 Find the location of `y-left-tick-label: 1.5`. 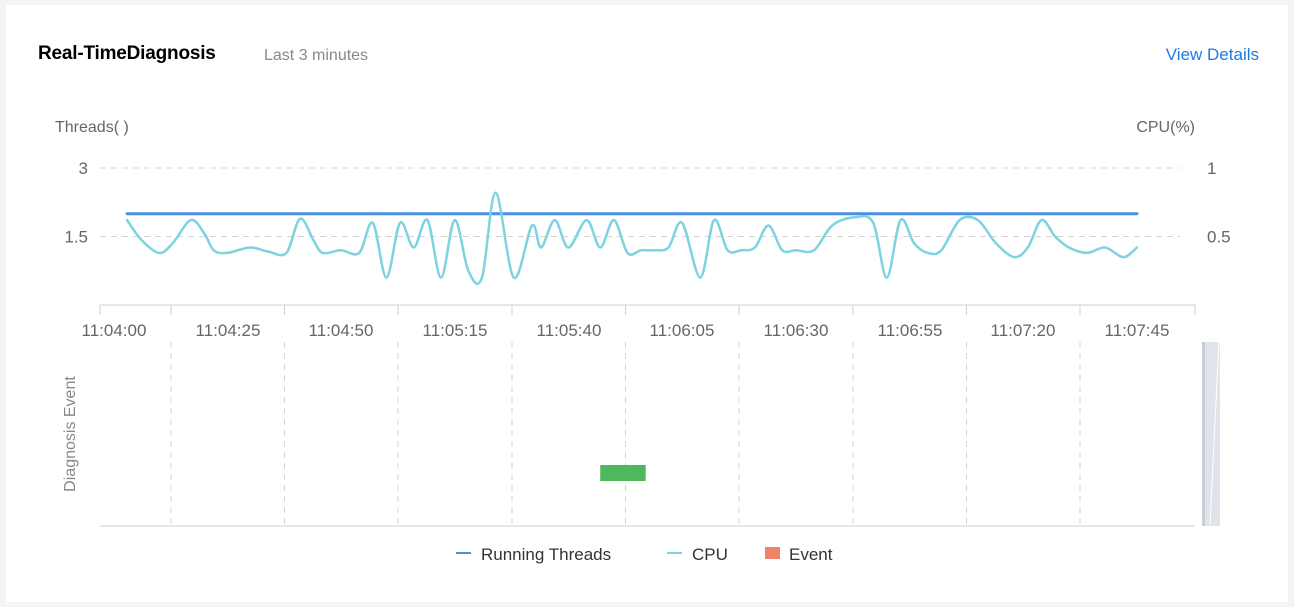

y-left-tick-label: 1.5 is located at coordinates (76, 237).